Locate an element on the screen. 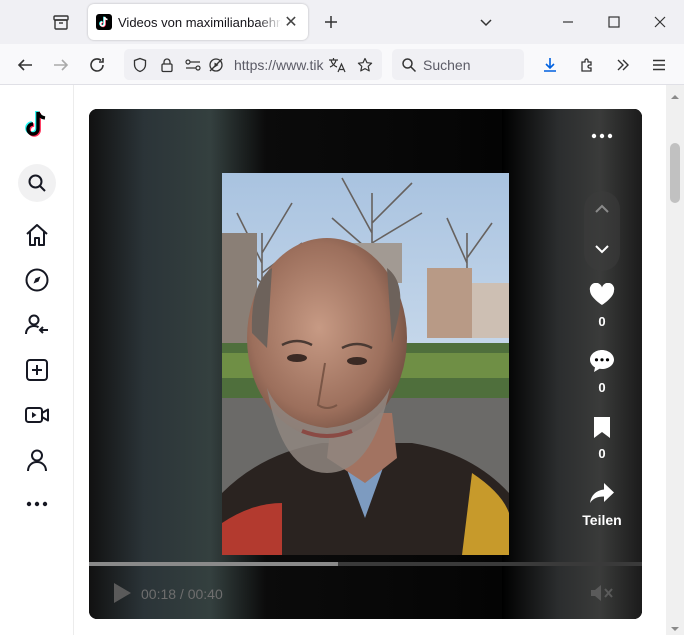 This screenshot has width=684, height=635. like-action: 0 is located at coordinates (602, 305).